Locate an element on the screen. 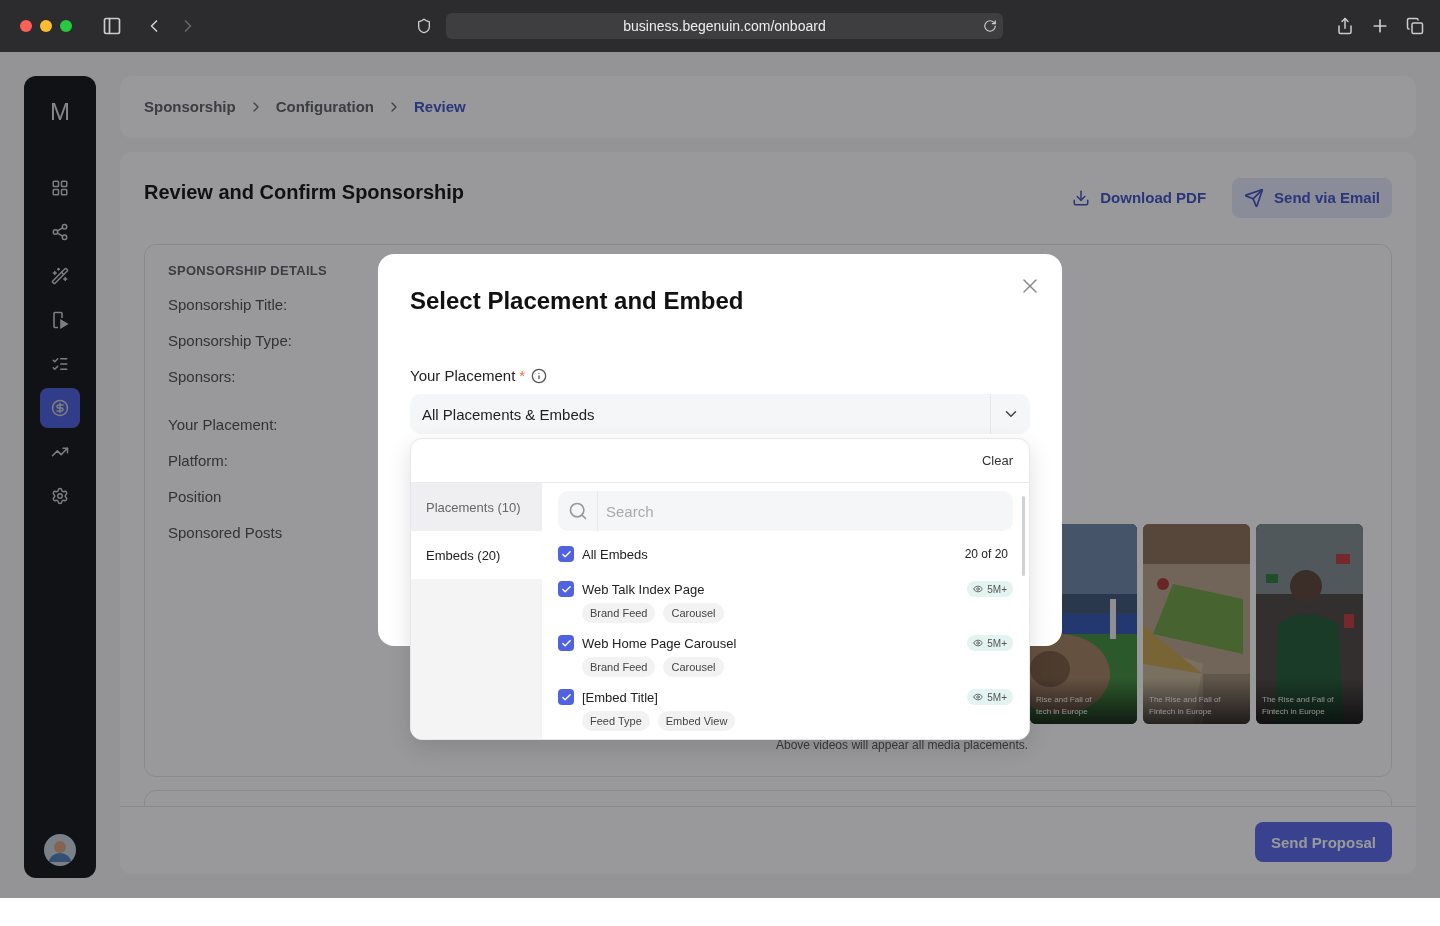 The width and height of the screenshot is (1440, 926). close-window-button is located at coordinates (26, 26).